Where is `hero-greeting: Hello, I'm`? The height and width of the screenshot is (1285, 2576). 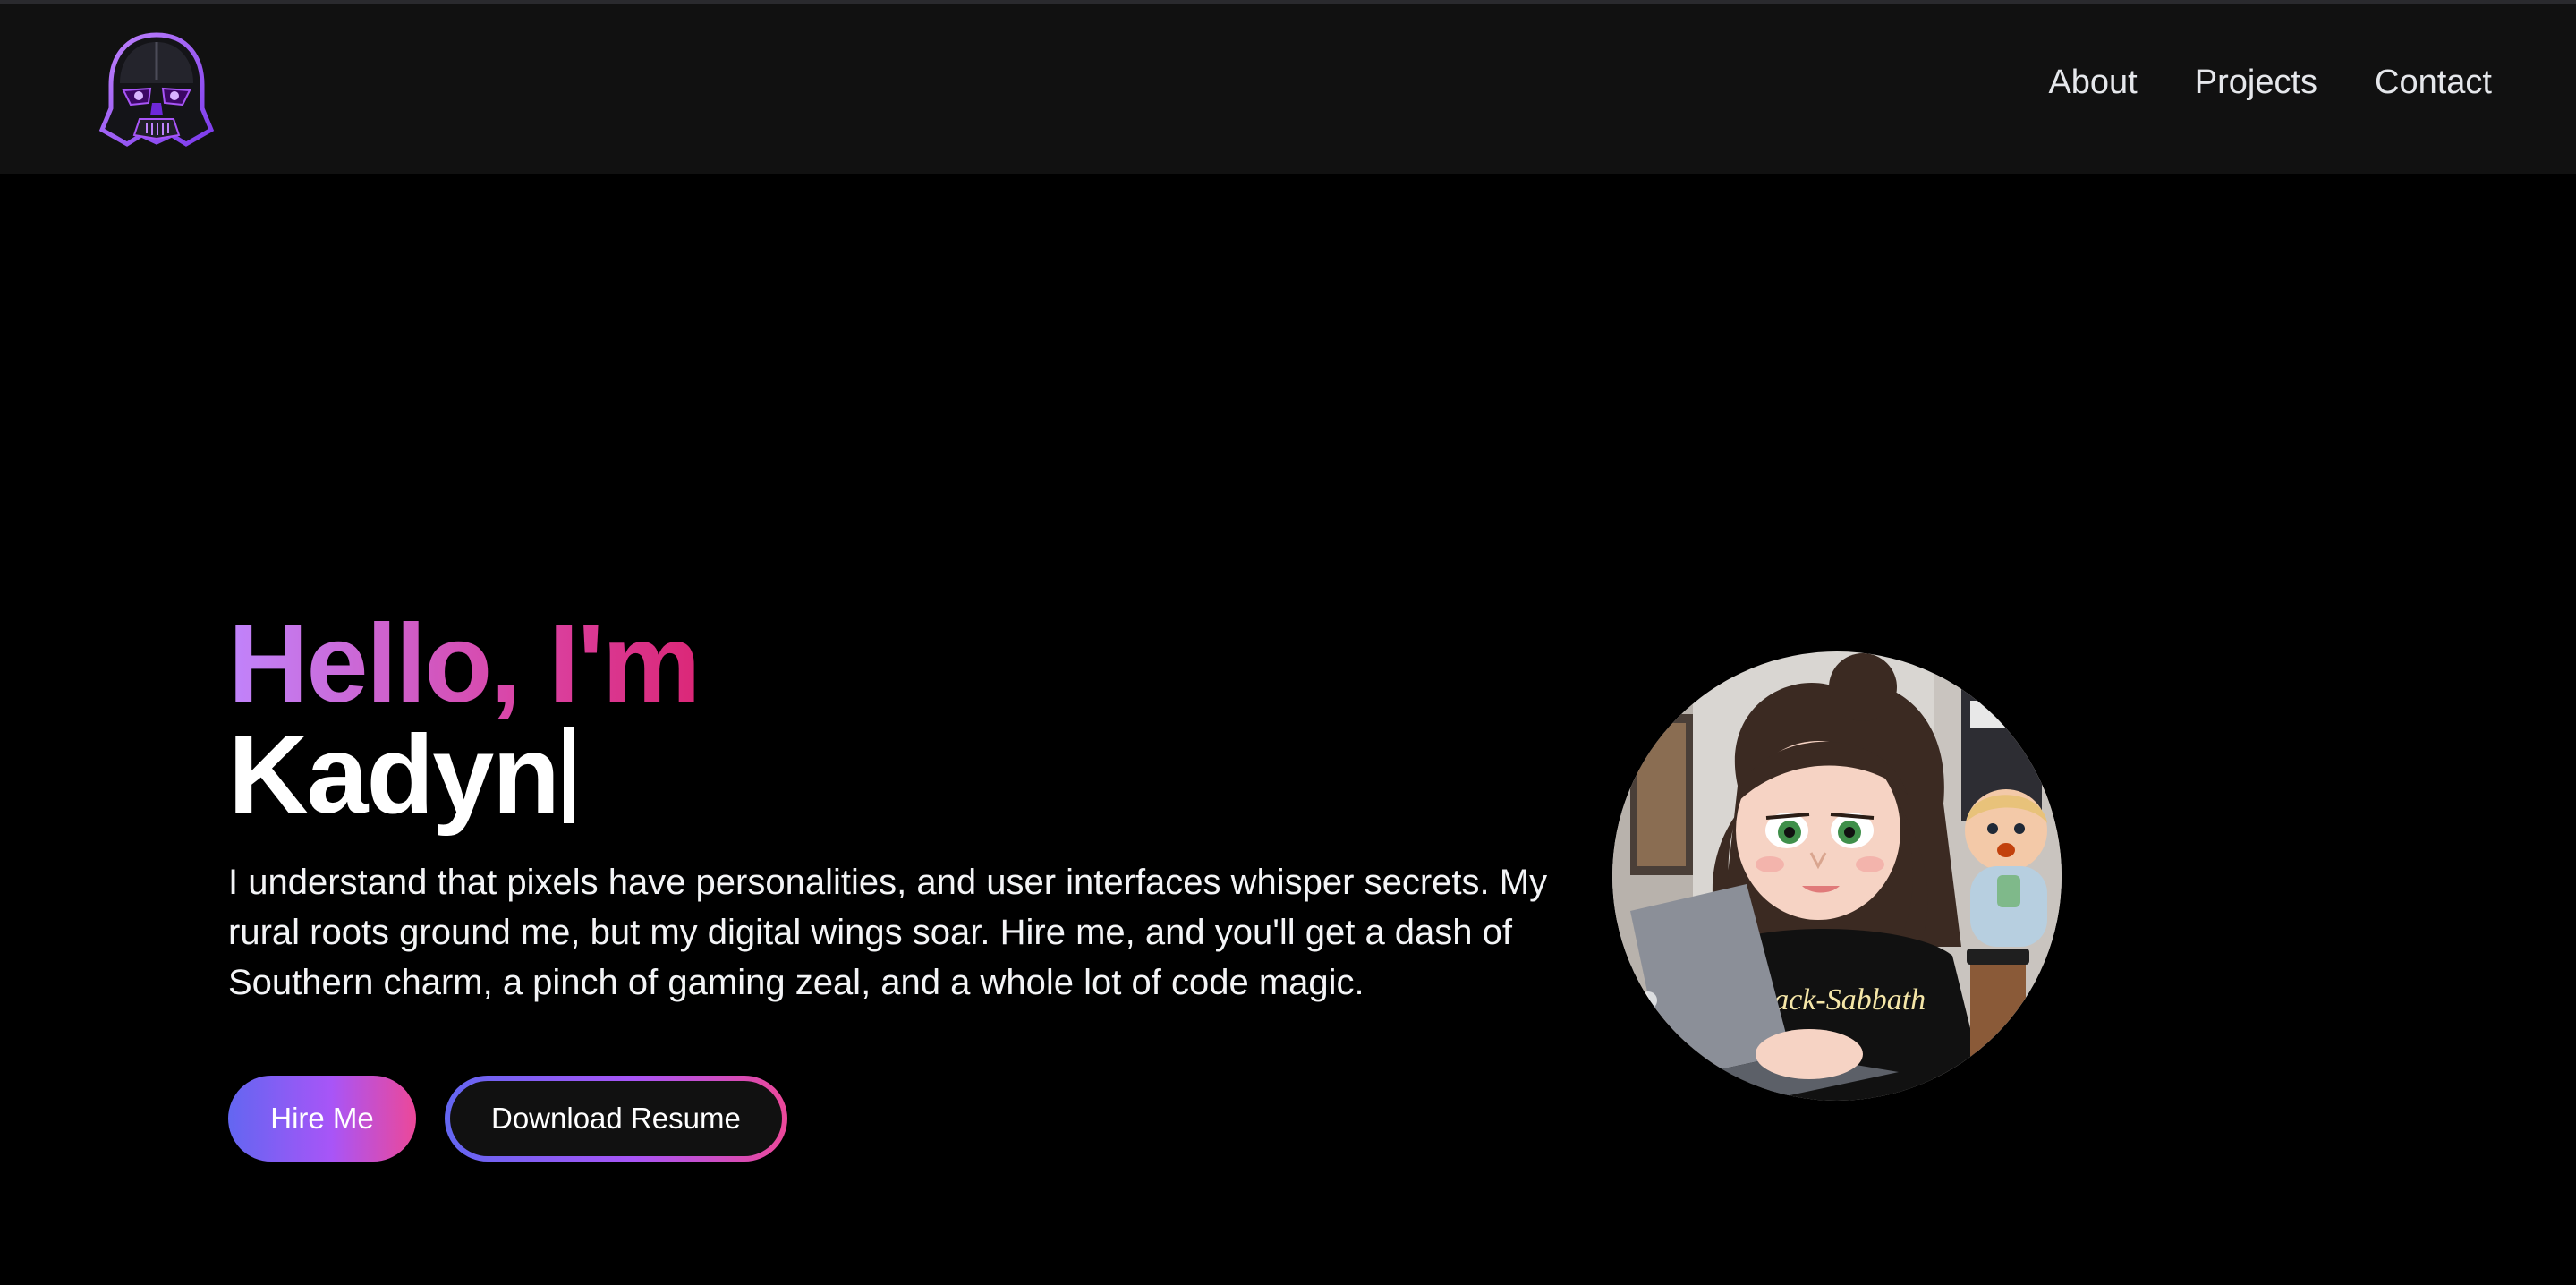
hero-greeting: Hello, I'm is located at coordinates (464, 664).